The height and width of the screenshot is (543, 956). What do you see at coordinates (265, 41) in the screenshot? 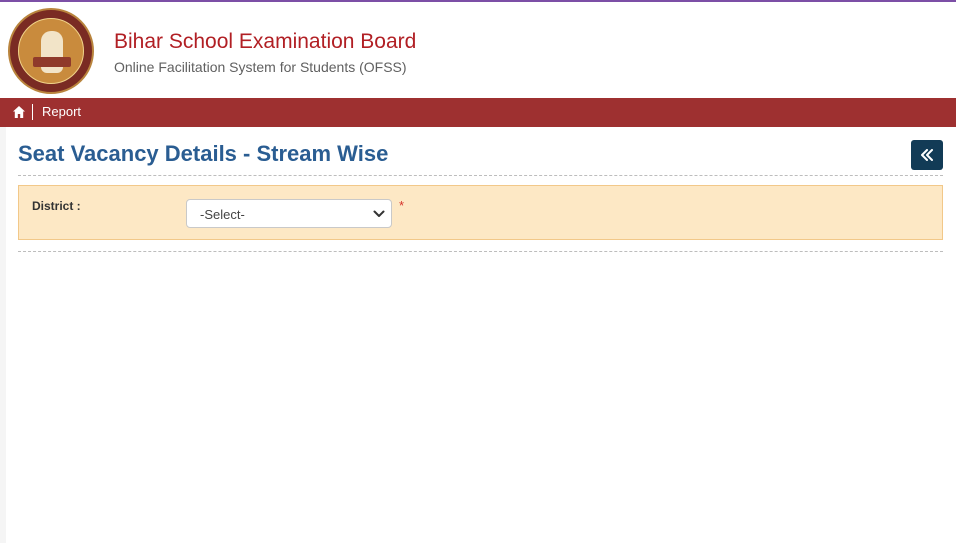
I see `site-title: Bihar School Examination Board` at bounding box center [265, 41].